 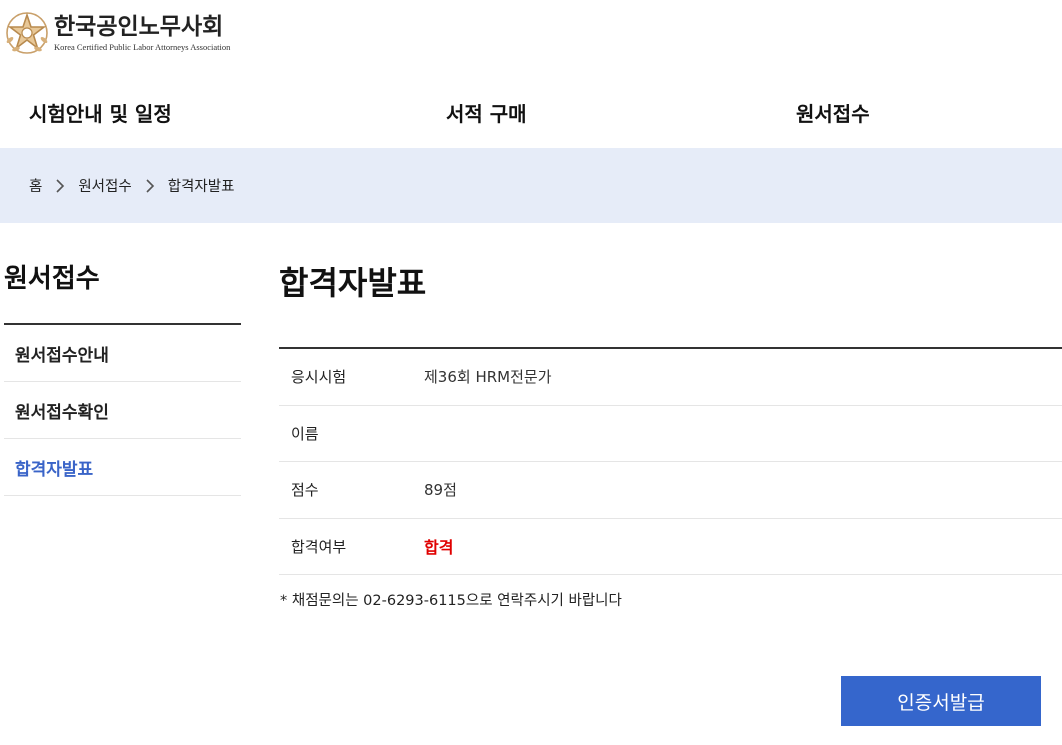 I want to click on row-label-name: 이름, so click(x=305, y=433).